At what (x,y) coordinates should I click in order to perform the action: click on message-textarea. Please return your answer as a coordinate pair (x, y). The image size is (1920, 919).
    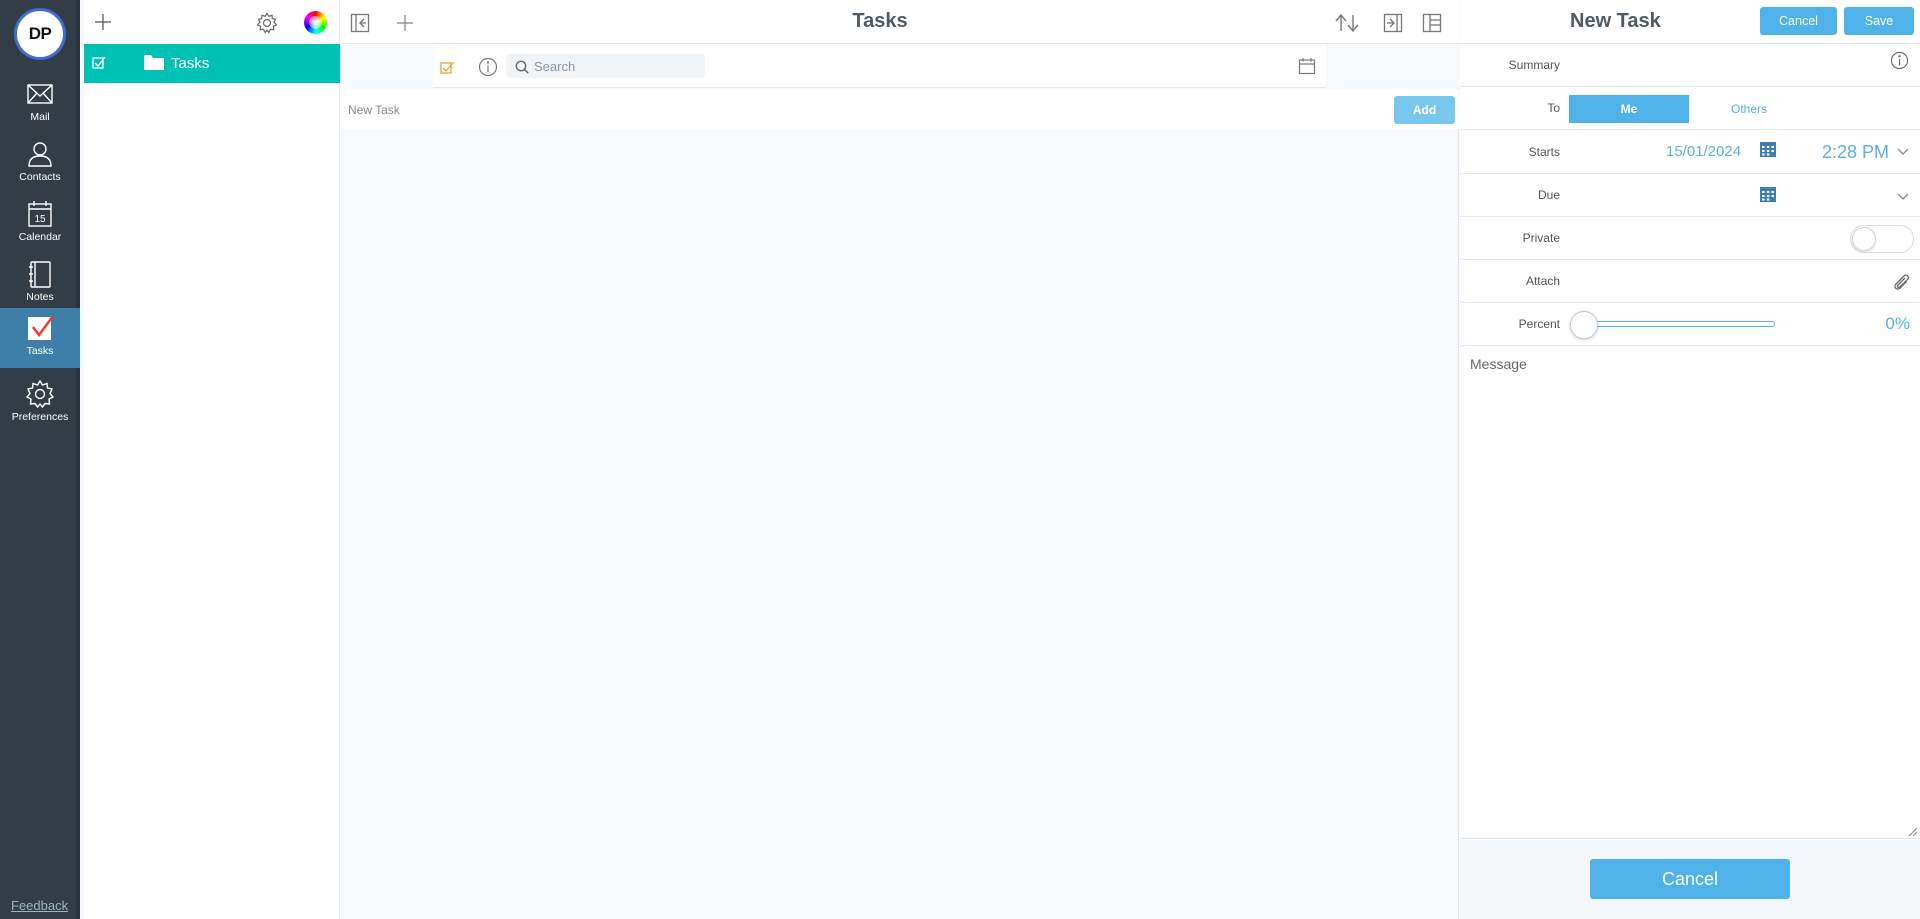
    Looking at the image, I should click on (1690, 593).